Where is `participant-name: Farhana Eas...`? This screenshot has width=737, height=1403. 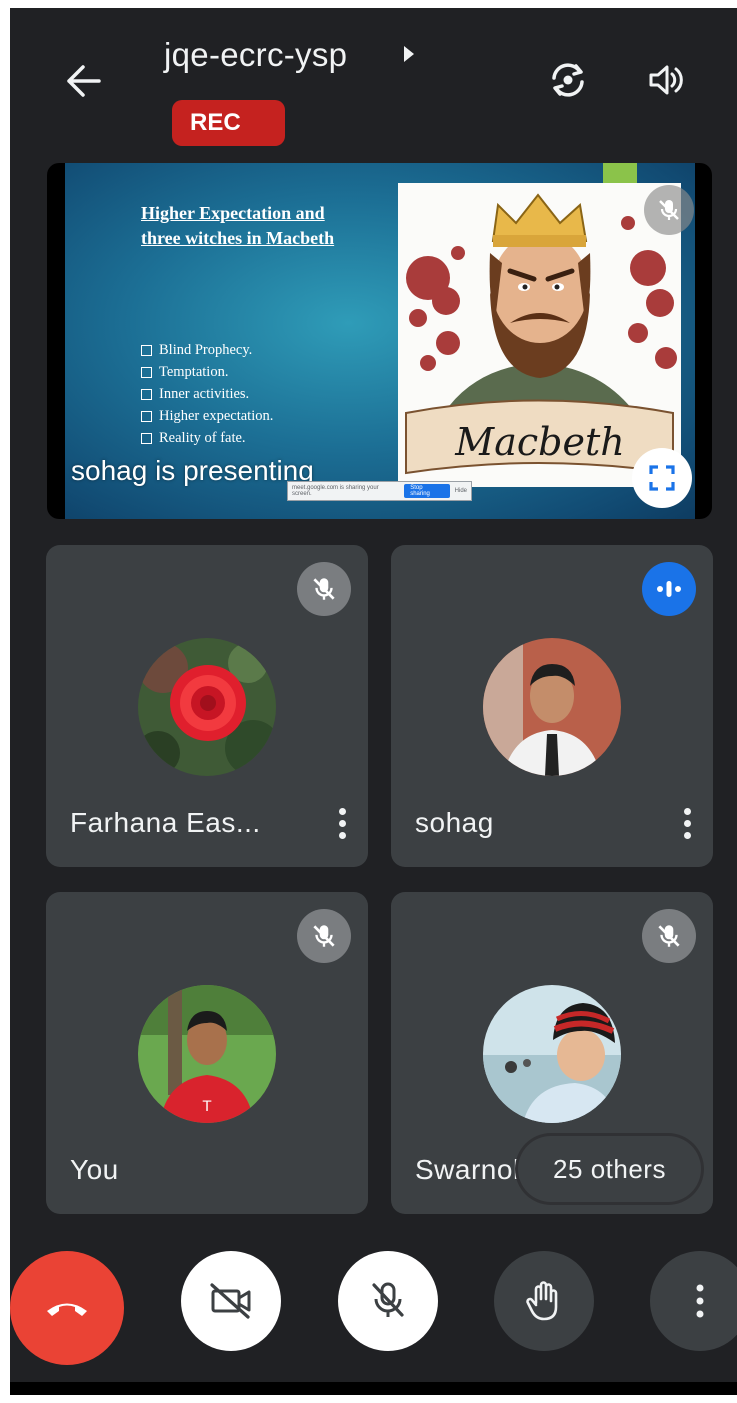 participant-name: Farhana Eas... is located at coordinates (165, 822).